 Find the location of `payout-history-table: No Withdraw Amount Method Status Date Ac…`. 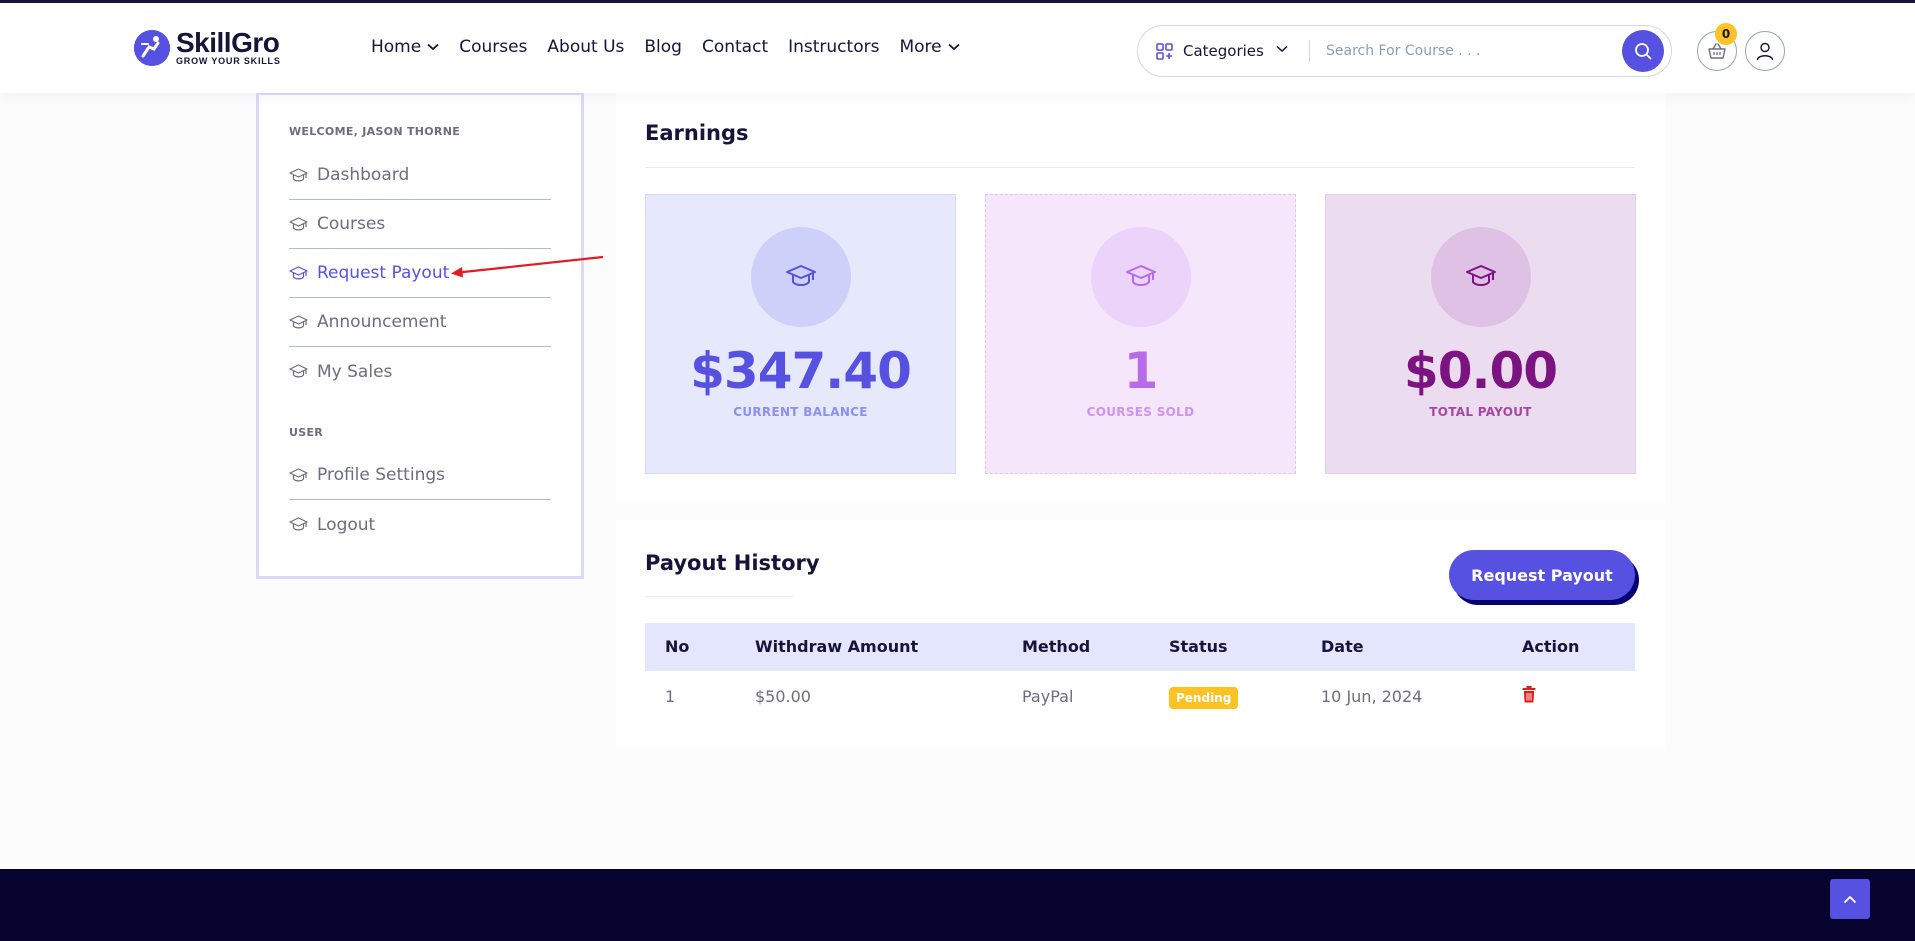

payout-history-table: No Withdraw Amount Method Status Date Ac… is located at coordinates (1140, 672).